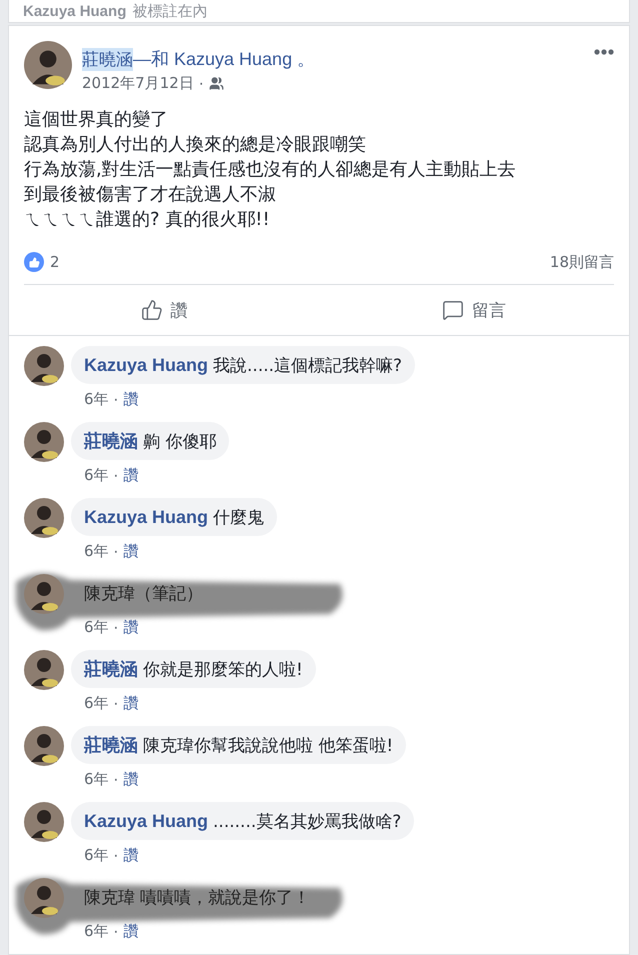 The width and height of the screenshot is (638, 955). What do you see at coordinates (138, 83) in the screenshot?
I see `post-date: 2012年7月12日` at bounding box center [138, 83].